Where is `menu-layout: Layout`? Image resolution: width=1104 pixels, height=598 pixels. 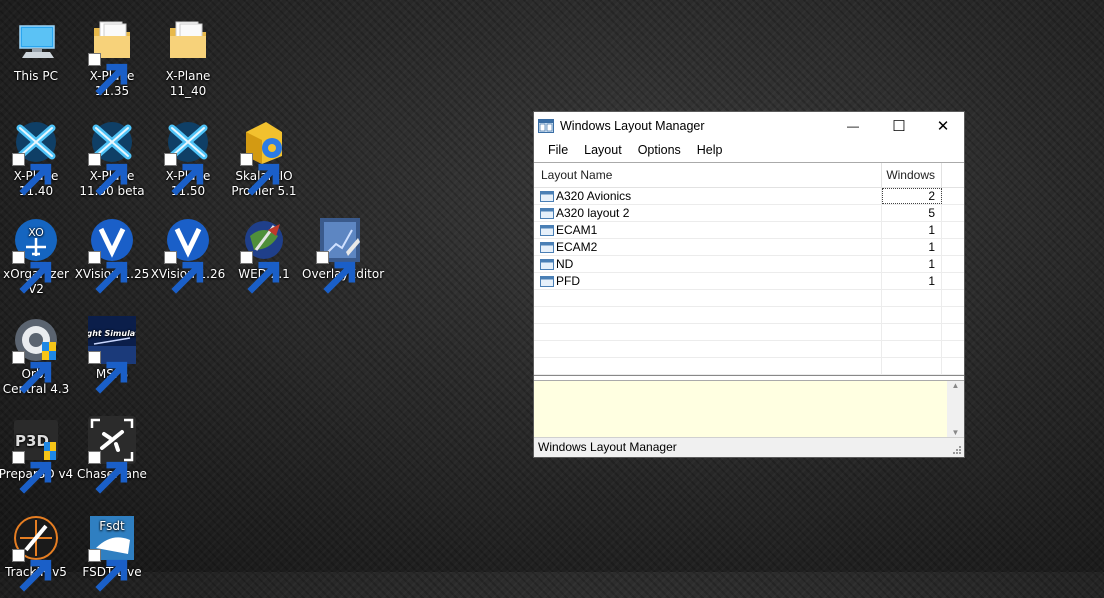 menu-layout: Layout is located at coordinates (603, 150).